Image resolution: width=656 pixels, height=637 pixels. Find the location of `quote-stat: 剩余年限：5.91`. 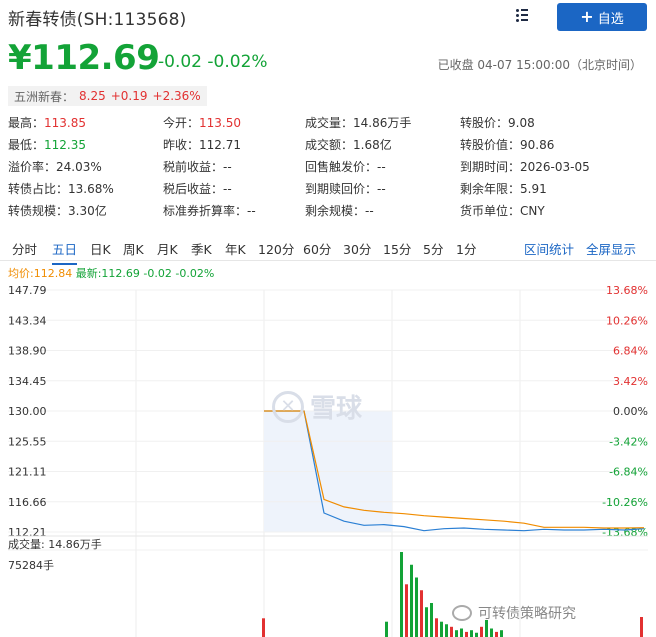

quote-stat: 剩余年限：5.91 is located at coordinates (503, 189).